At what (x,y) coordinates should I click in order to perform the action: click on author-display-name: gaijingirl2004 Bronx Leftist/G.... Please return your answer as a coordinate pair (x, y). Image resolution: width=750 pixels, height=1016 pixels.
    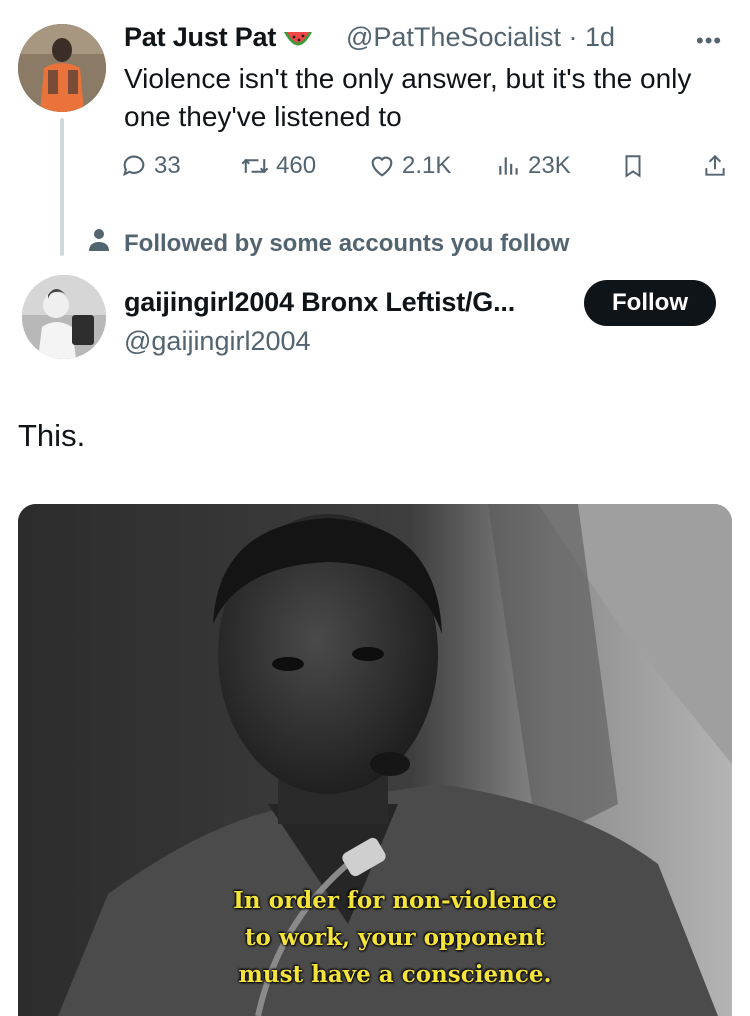
    Looking at the image, I should click on (319, 302).